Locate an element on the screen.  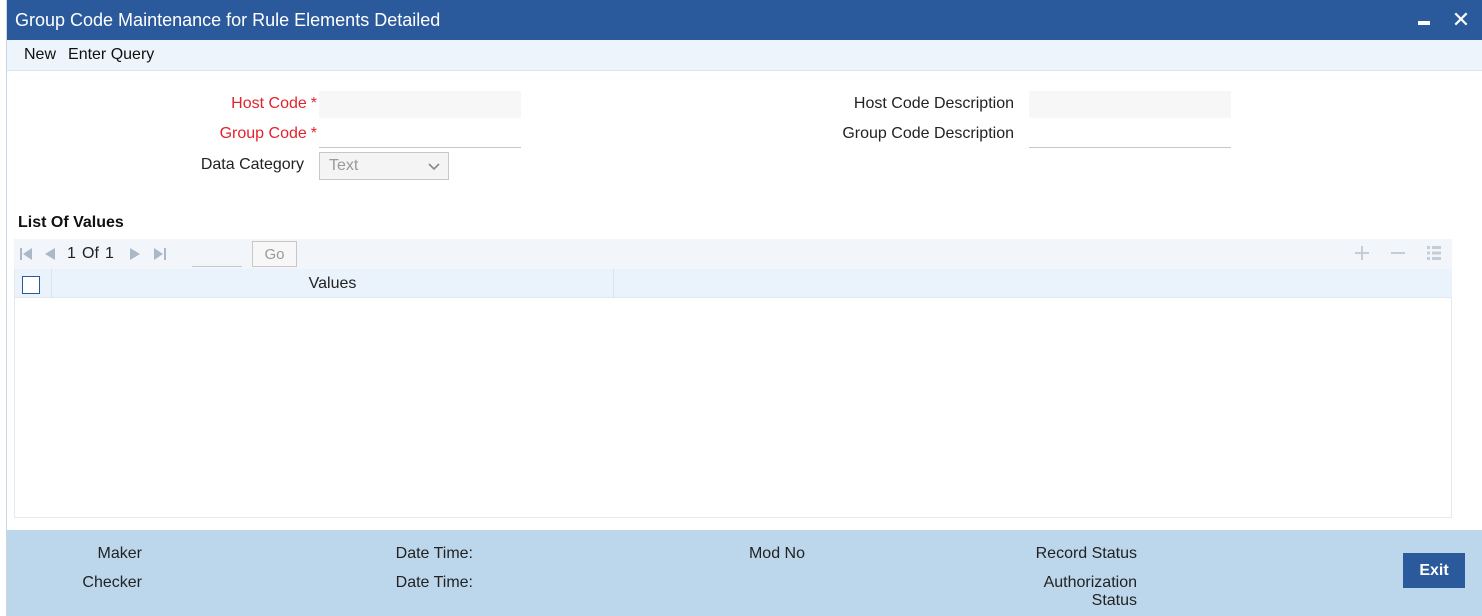
exit-button: Exit is located at coordinates (1434, 570).